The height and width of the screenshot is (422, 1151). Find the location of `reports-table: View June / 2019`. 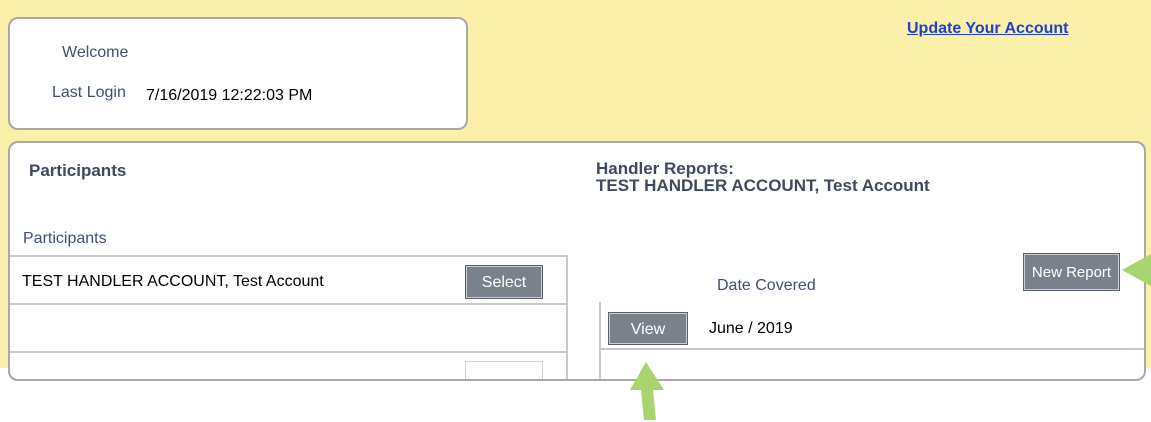

reports-table: View June / 2019 is located at coordinates (871, 340).